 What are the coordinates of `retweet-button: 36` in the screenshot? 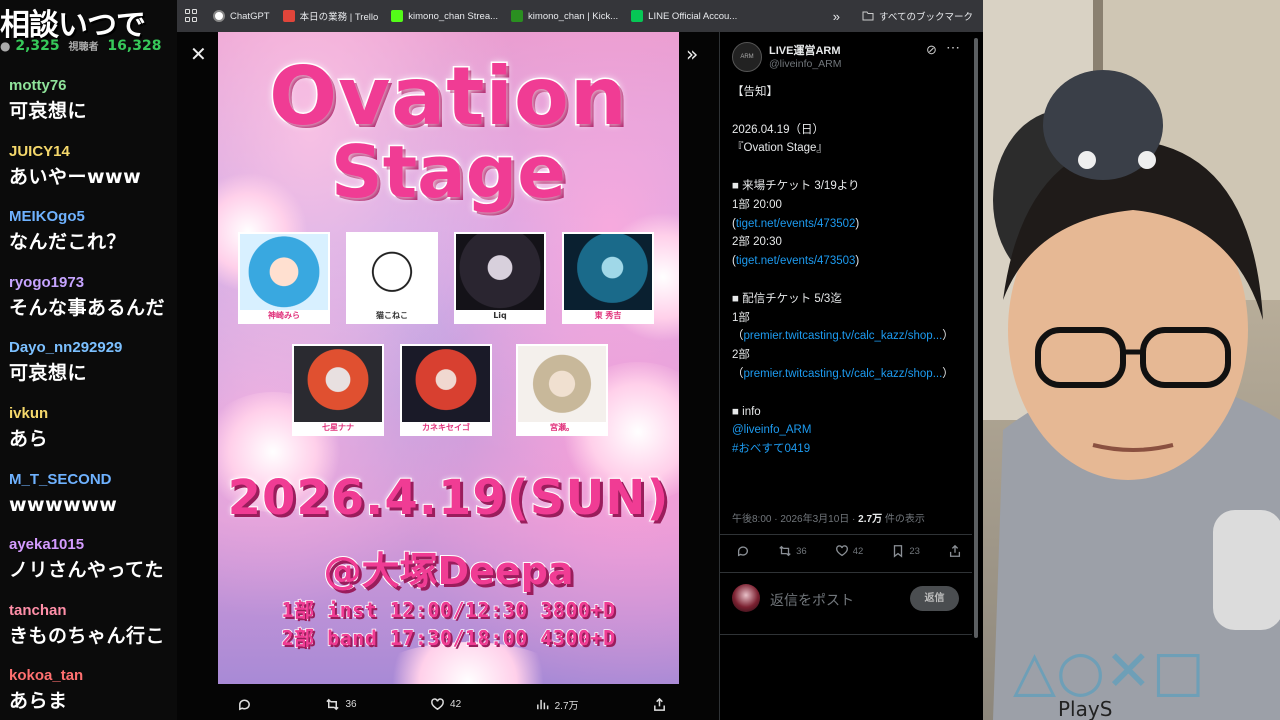 It's located at (792, 551).